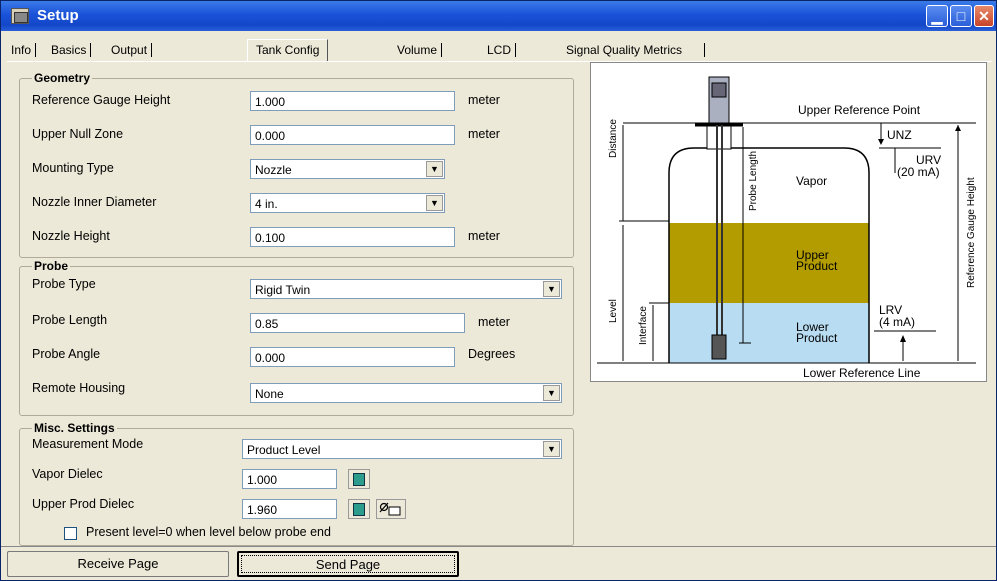 The image size is (997, 581). What do you see at coordinates (22, 50) in the screenshot?
I see `tab-info: Info` at bounding box center [22, 50].